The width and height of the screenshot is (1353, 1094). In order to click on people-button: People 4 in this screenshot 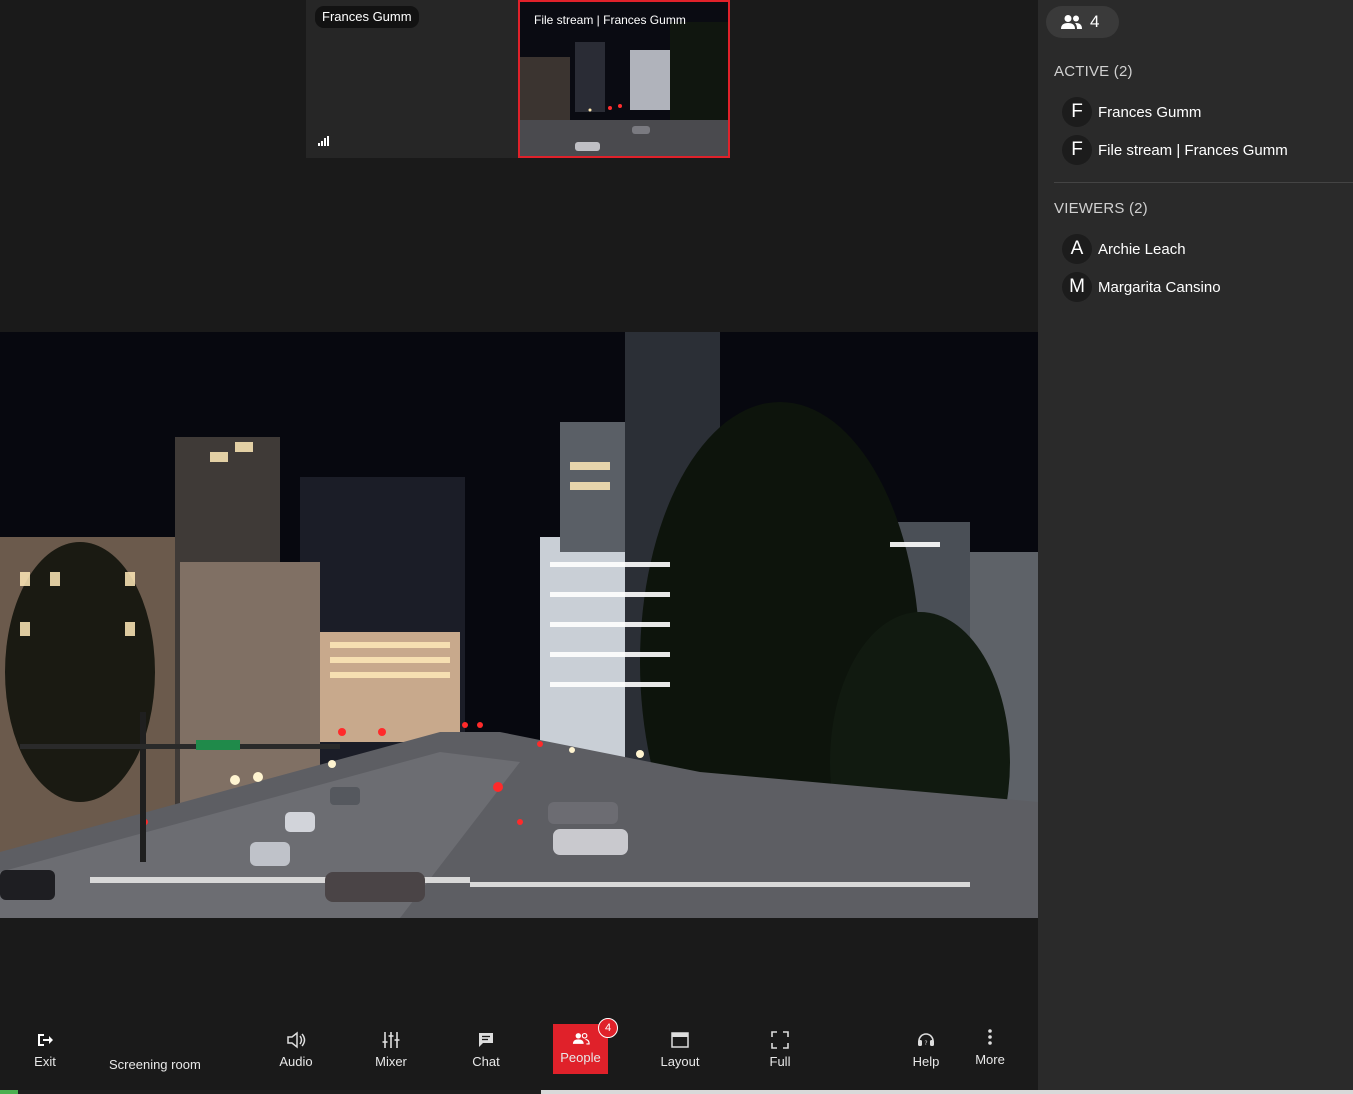, I will do `click(585, 1046)`.